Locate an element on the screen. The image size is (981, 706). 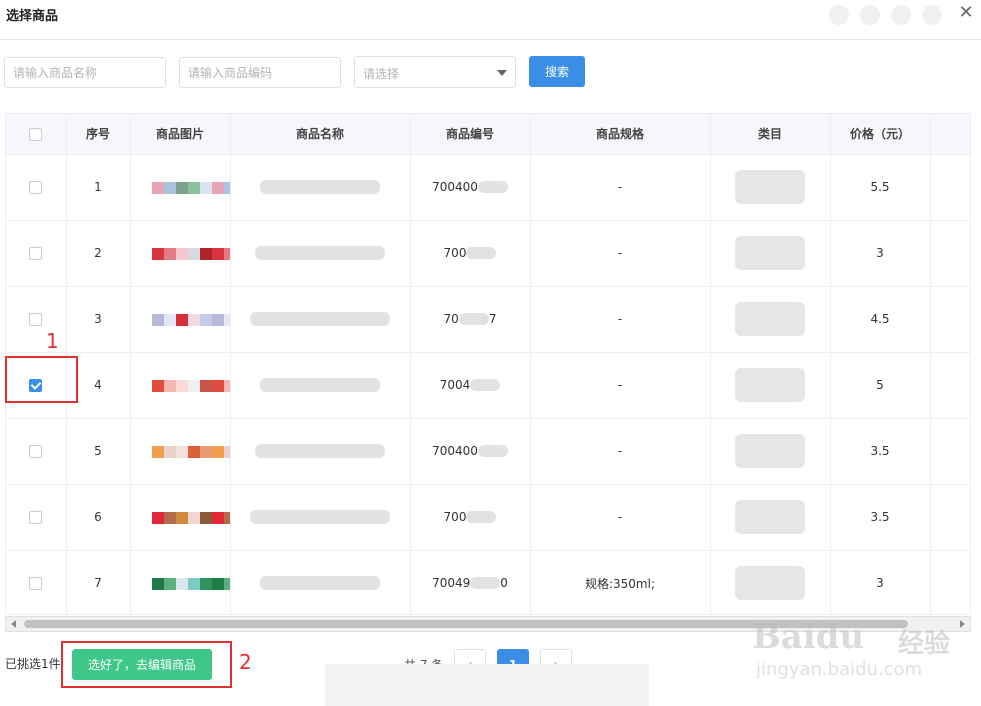
annotation-number-2: 2 is located at coordinates (245, 662).